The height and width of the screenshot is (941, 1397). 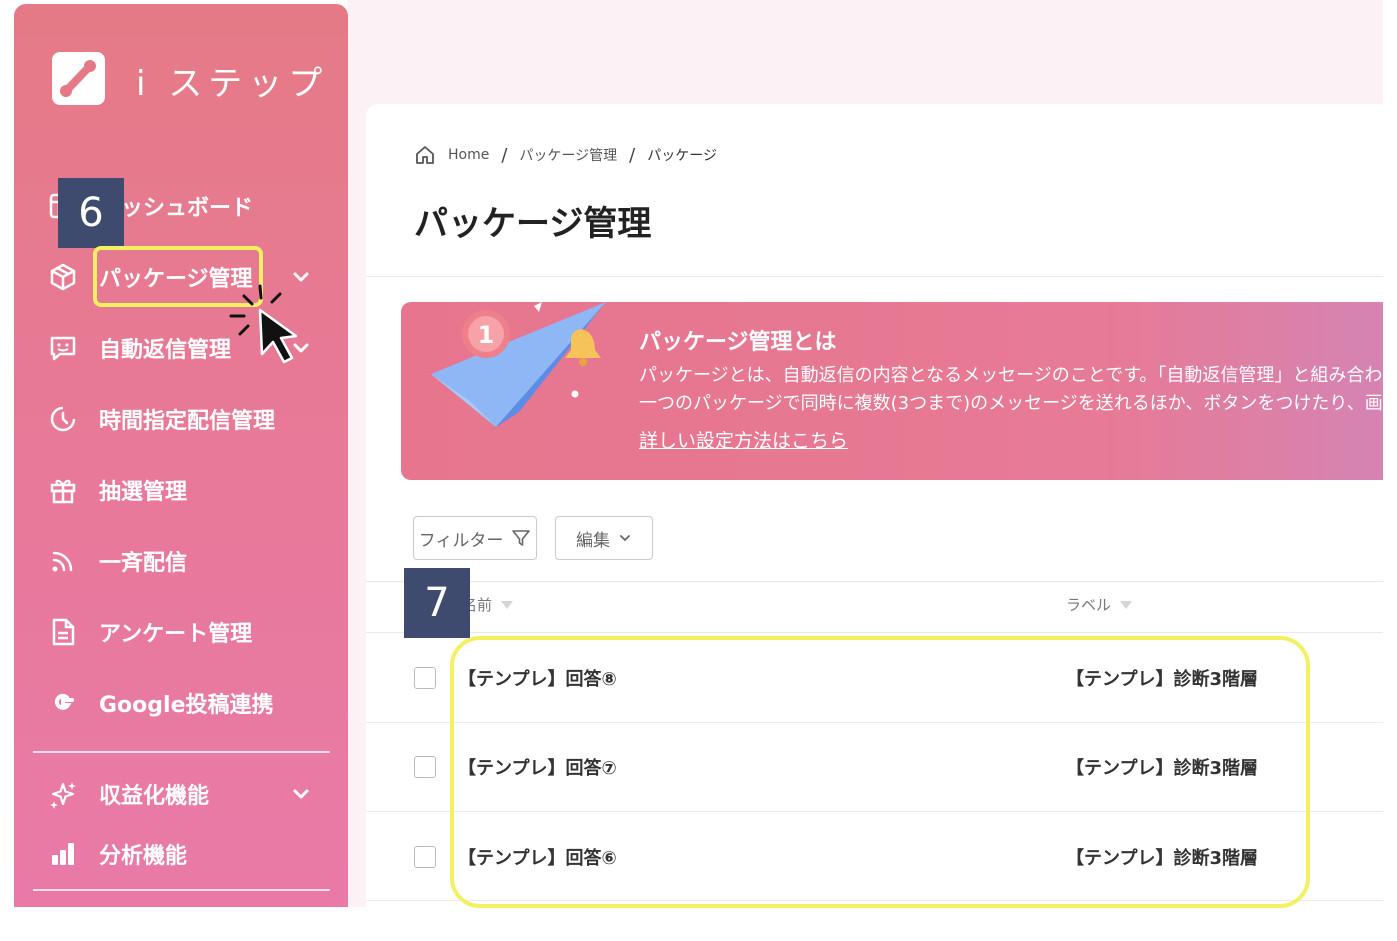 I want to click on sidebar-item-scheduled-delivery: 時間指定配信管理, so click(x=181, y=419).